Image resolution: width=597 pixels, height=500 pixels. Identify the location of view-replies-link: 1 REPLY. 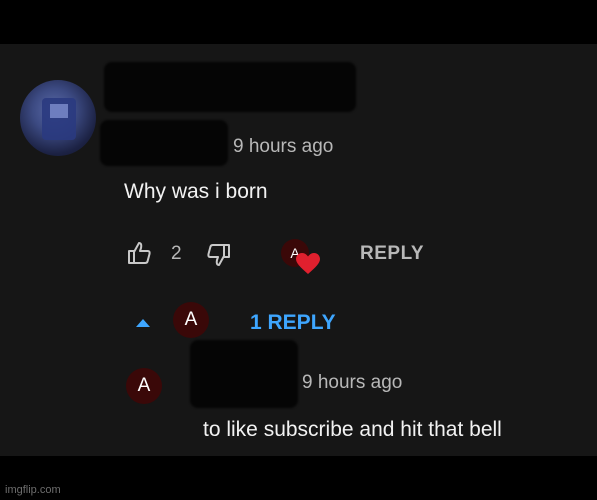
(293, 323).